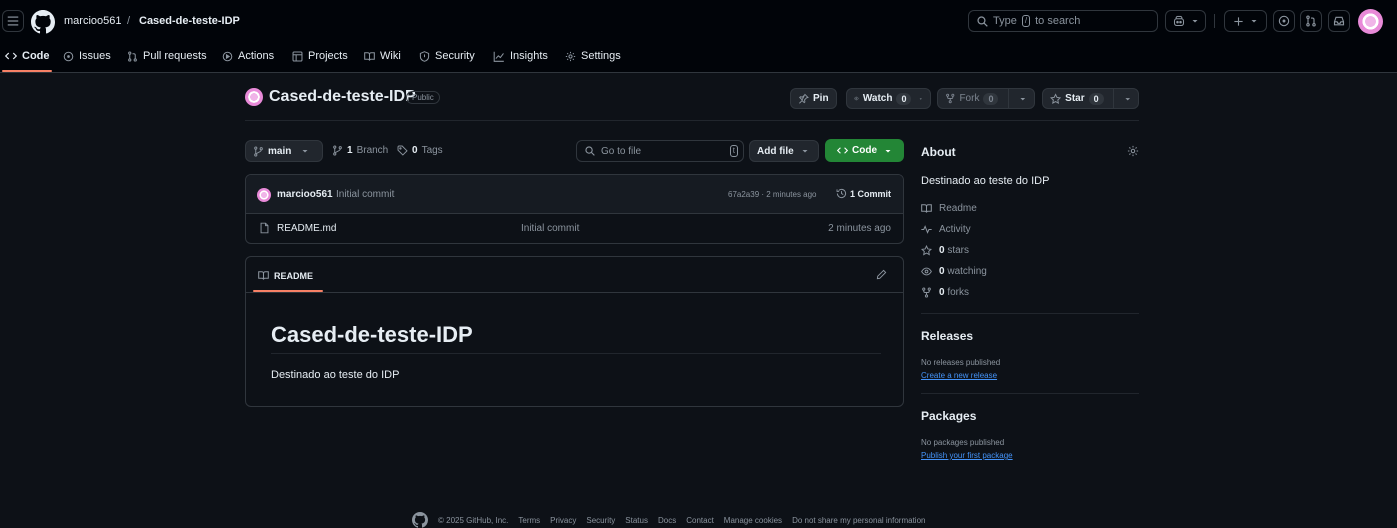 This screenshot has height=528, width=1397. What do you see at coordinates (942, 292) in the screenshot?
I see `about-forks-count: 0` at bounding box center [942, 292].